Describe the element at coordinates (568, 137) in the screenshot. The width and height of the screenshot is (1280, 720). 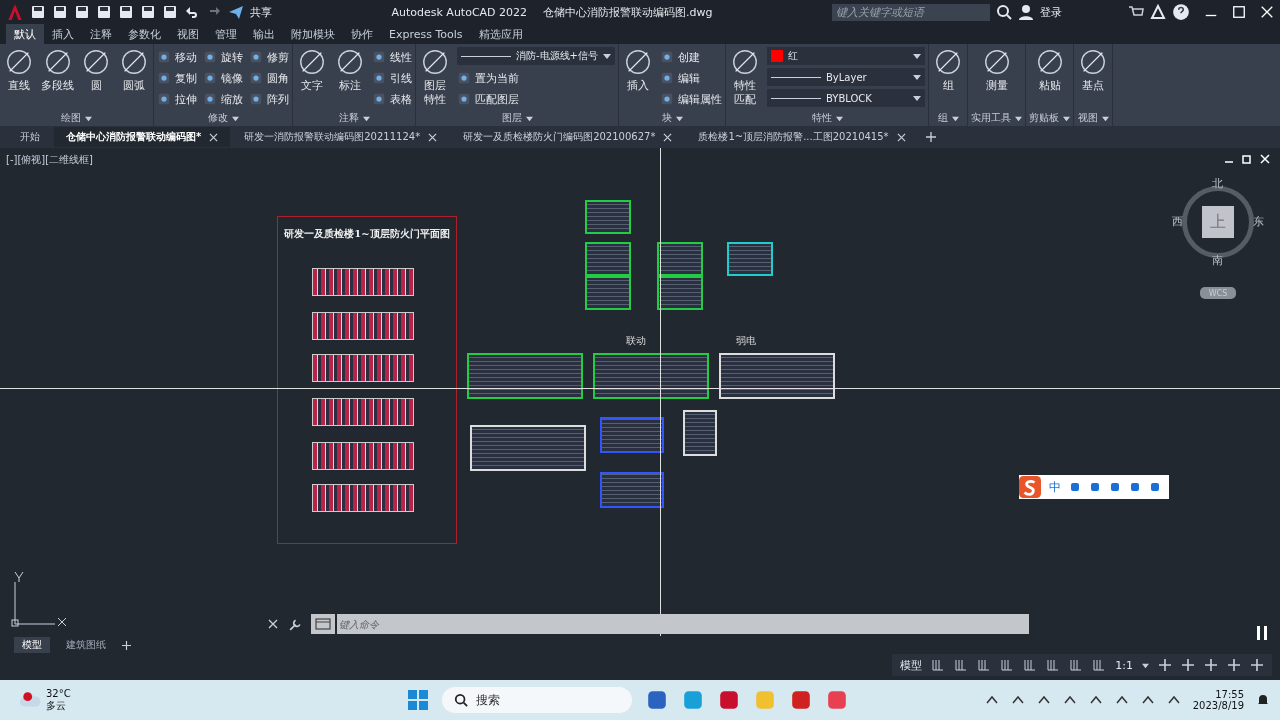
I see `file-tab: 研发一及质检楼防火门编码图202100627*` at that location.